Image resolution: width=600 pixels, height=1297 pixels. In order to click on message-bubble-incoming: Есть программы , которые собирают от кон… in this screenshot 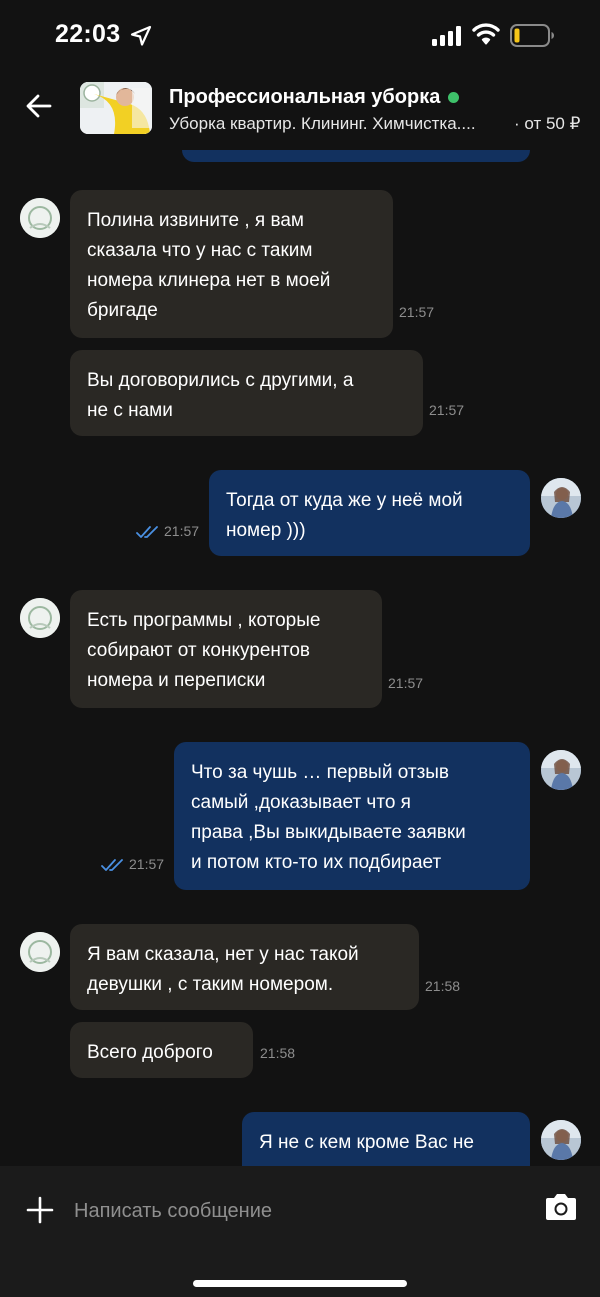, I will do `click(226, 649)`.